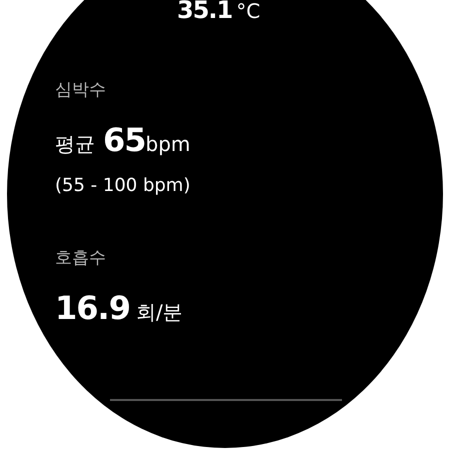 This screenshot has height=450, width=450. What do you see at coordinates (92, 308) in the screenshot?
I see `respiration-value: 16.9` at bounding box center [92, 308].